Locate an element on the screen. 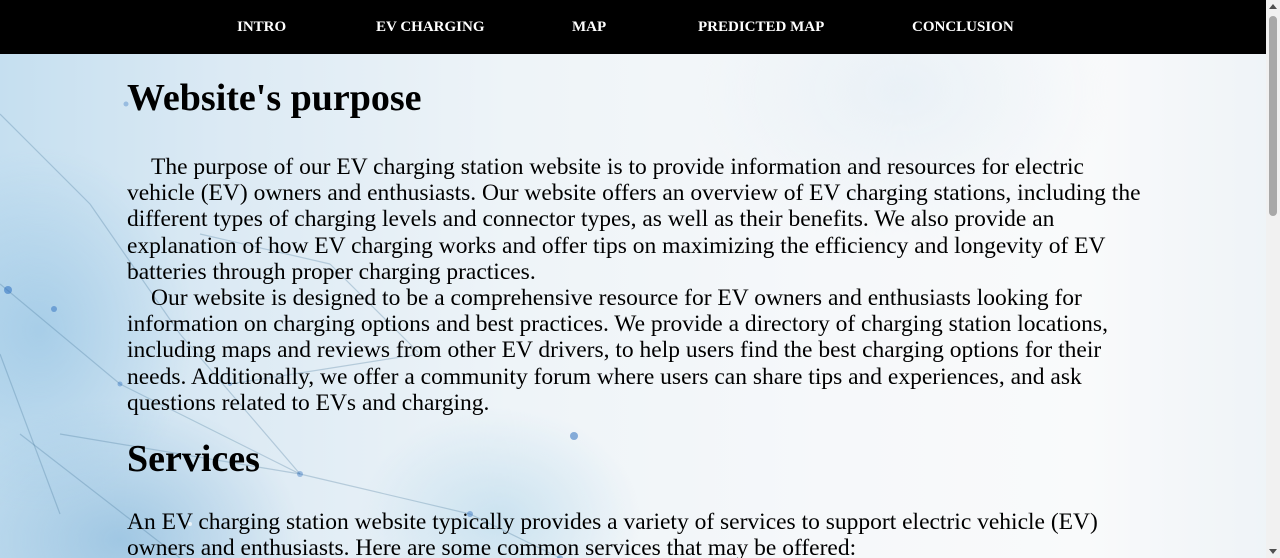 The image size is (1280, 558). services-heading: Services is located at coordinates (193, 459).